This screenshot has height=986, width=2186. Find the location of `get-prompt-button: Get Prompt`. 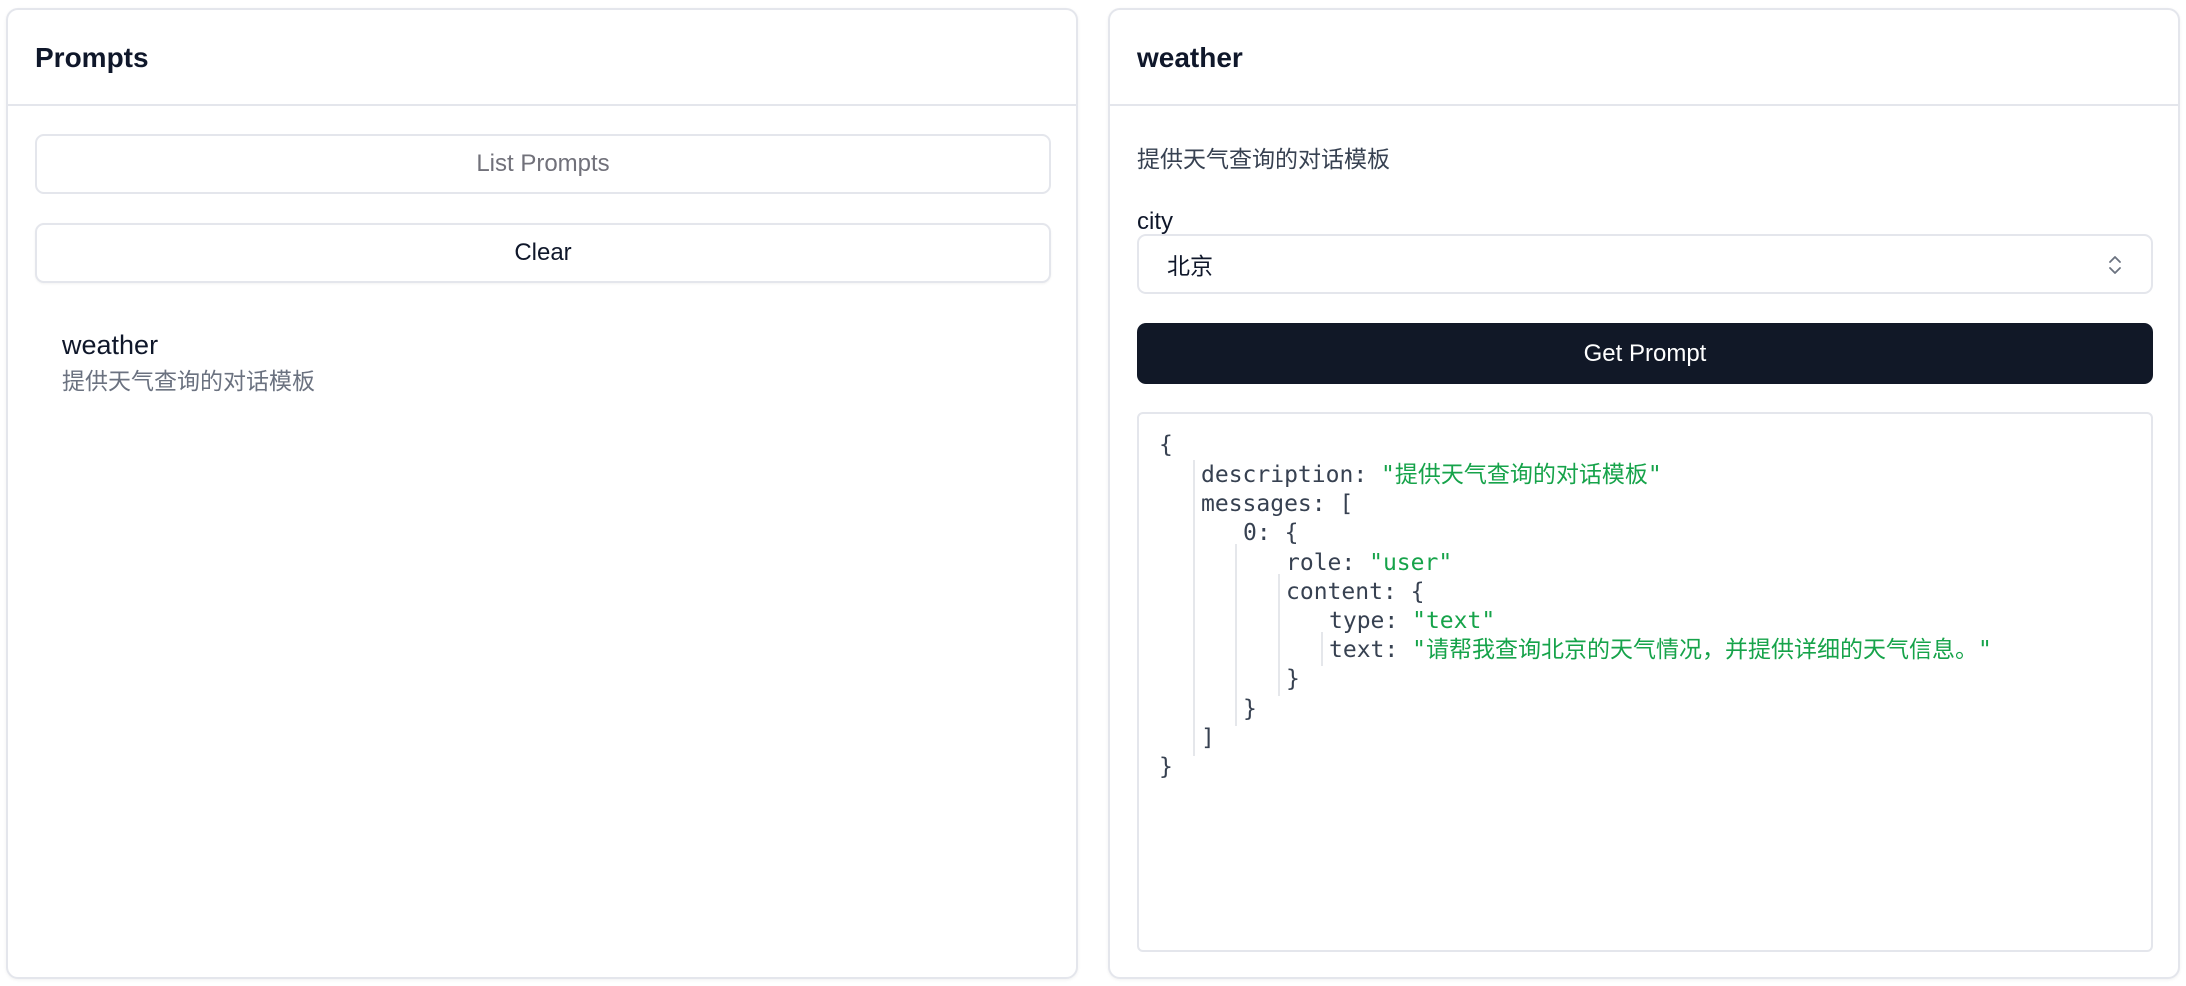

get-prompt-button: Get Prompt is located at coordinates (1645, 353).